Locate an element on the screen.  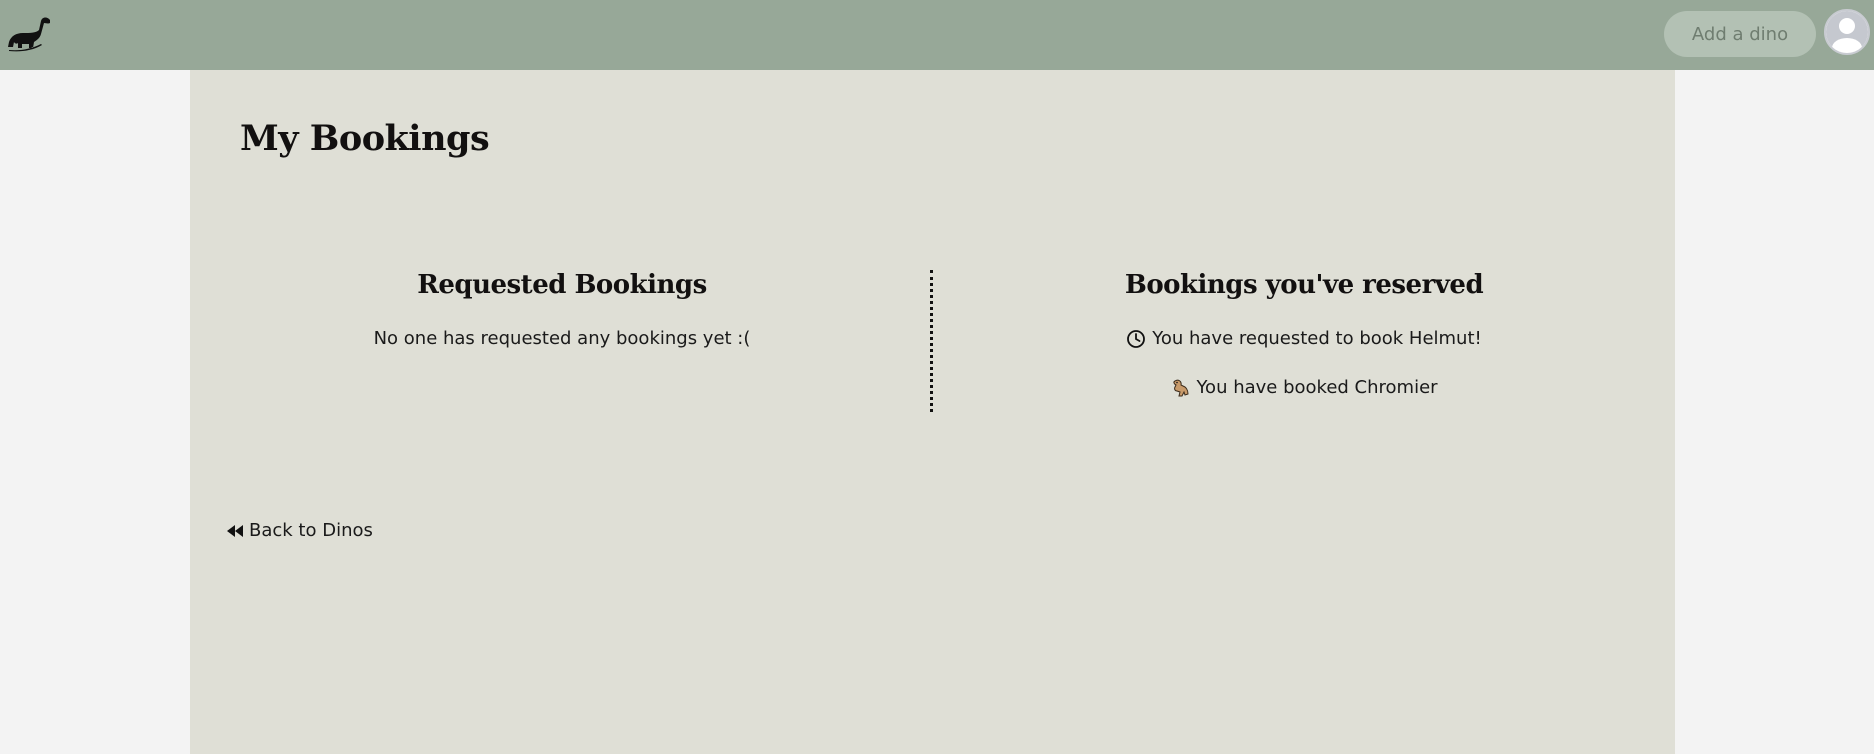
column-divider is located at coordinates (931, 341).